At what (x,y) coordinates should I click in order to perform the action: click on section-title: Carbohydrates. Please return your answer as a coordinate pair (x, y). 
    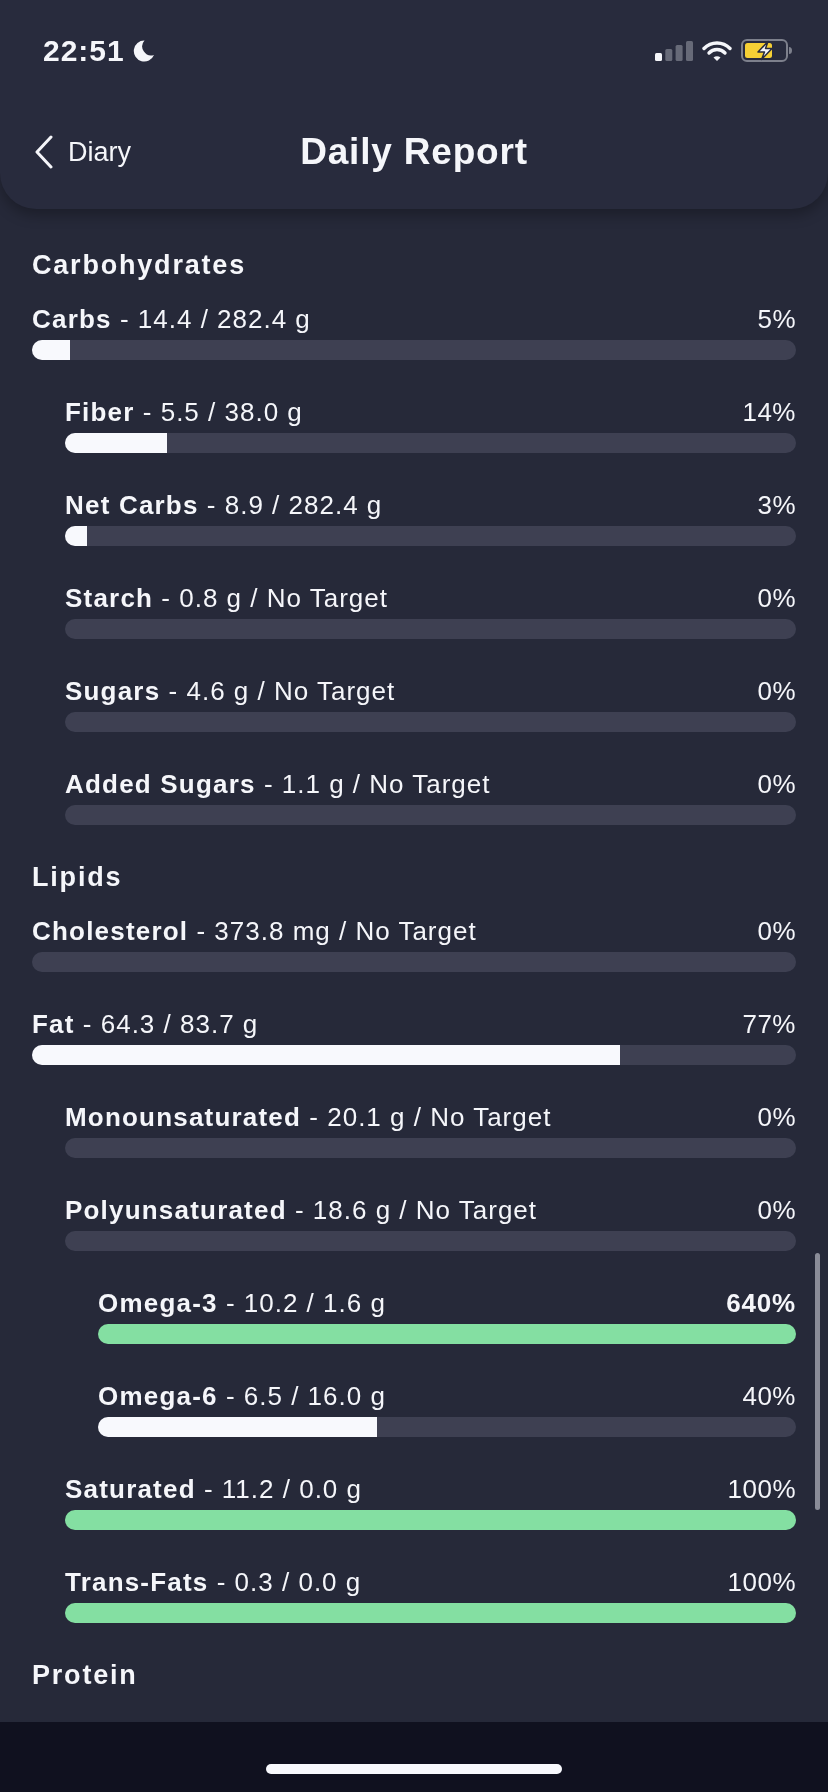
    Looking at the image, I should click on (139, 265).